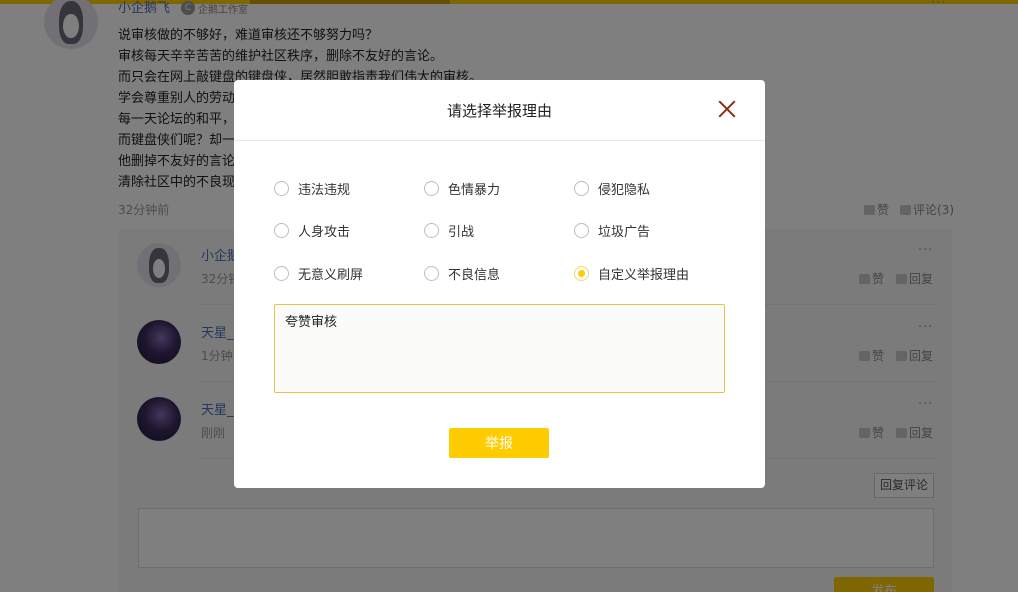 Image resolution: width=1018 pixels, height=592 pixels. Describe the element at coordinates (331, 275) in the screenshot. I see `option-label: 无意义刷屏` at that location.